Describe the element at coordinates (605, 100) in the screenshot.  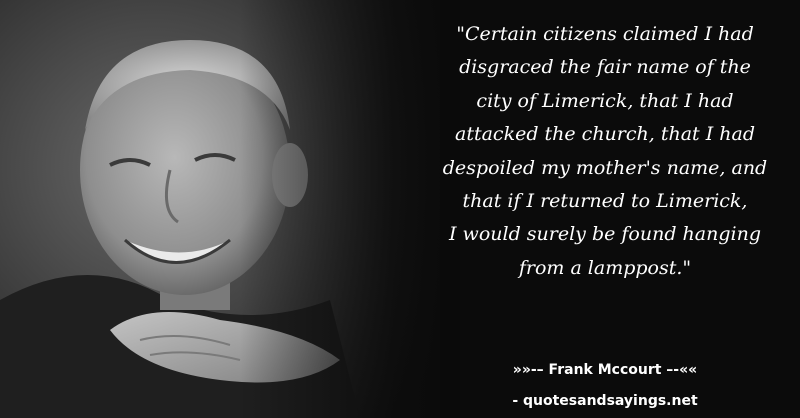
I see `quote-line: city of Limerick, that I had` at that location.